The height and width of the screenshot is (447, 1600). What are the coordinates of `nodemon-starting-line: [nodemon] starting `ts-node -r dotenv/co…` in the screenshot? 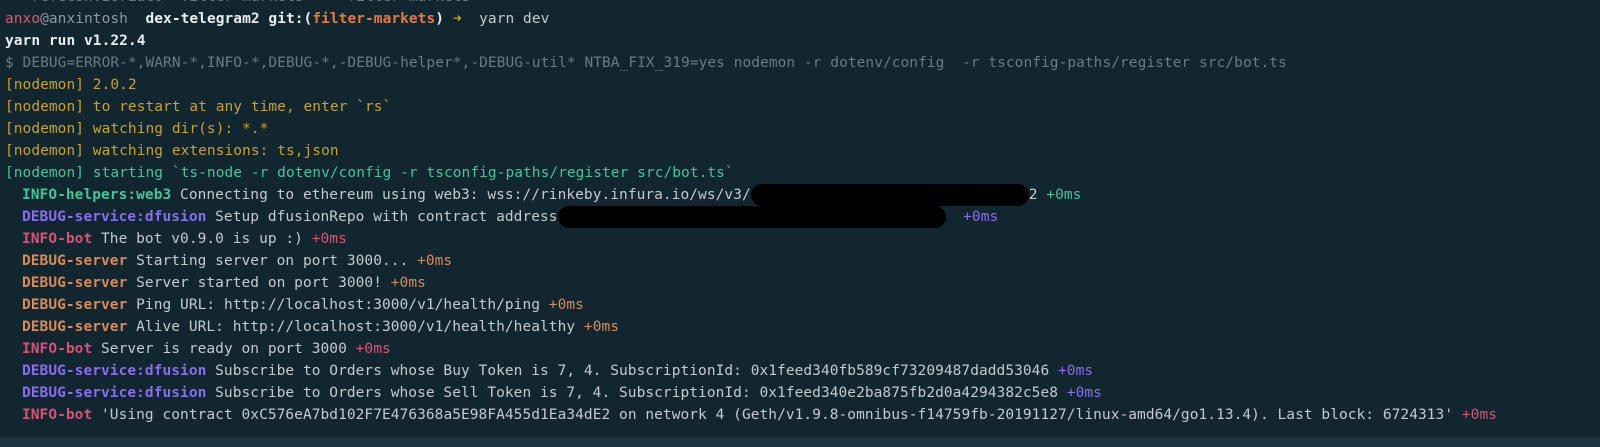 It's located at (369, 173).